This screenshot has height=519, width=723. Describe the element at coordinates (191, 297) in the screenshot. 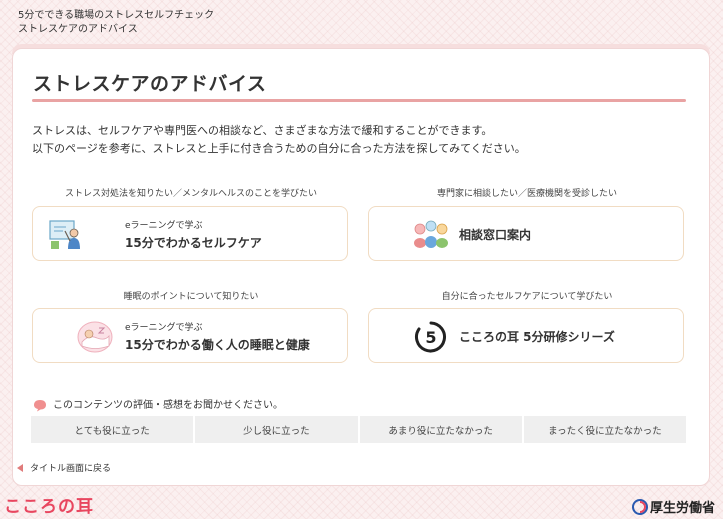

I see `card-caption-sleep: 睡眠のポイントについて知りたい` at that location.